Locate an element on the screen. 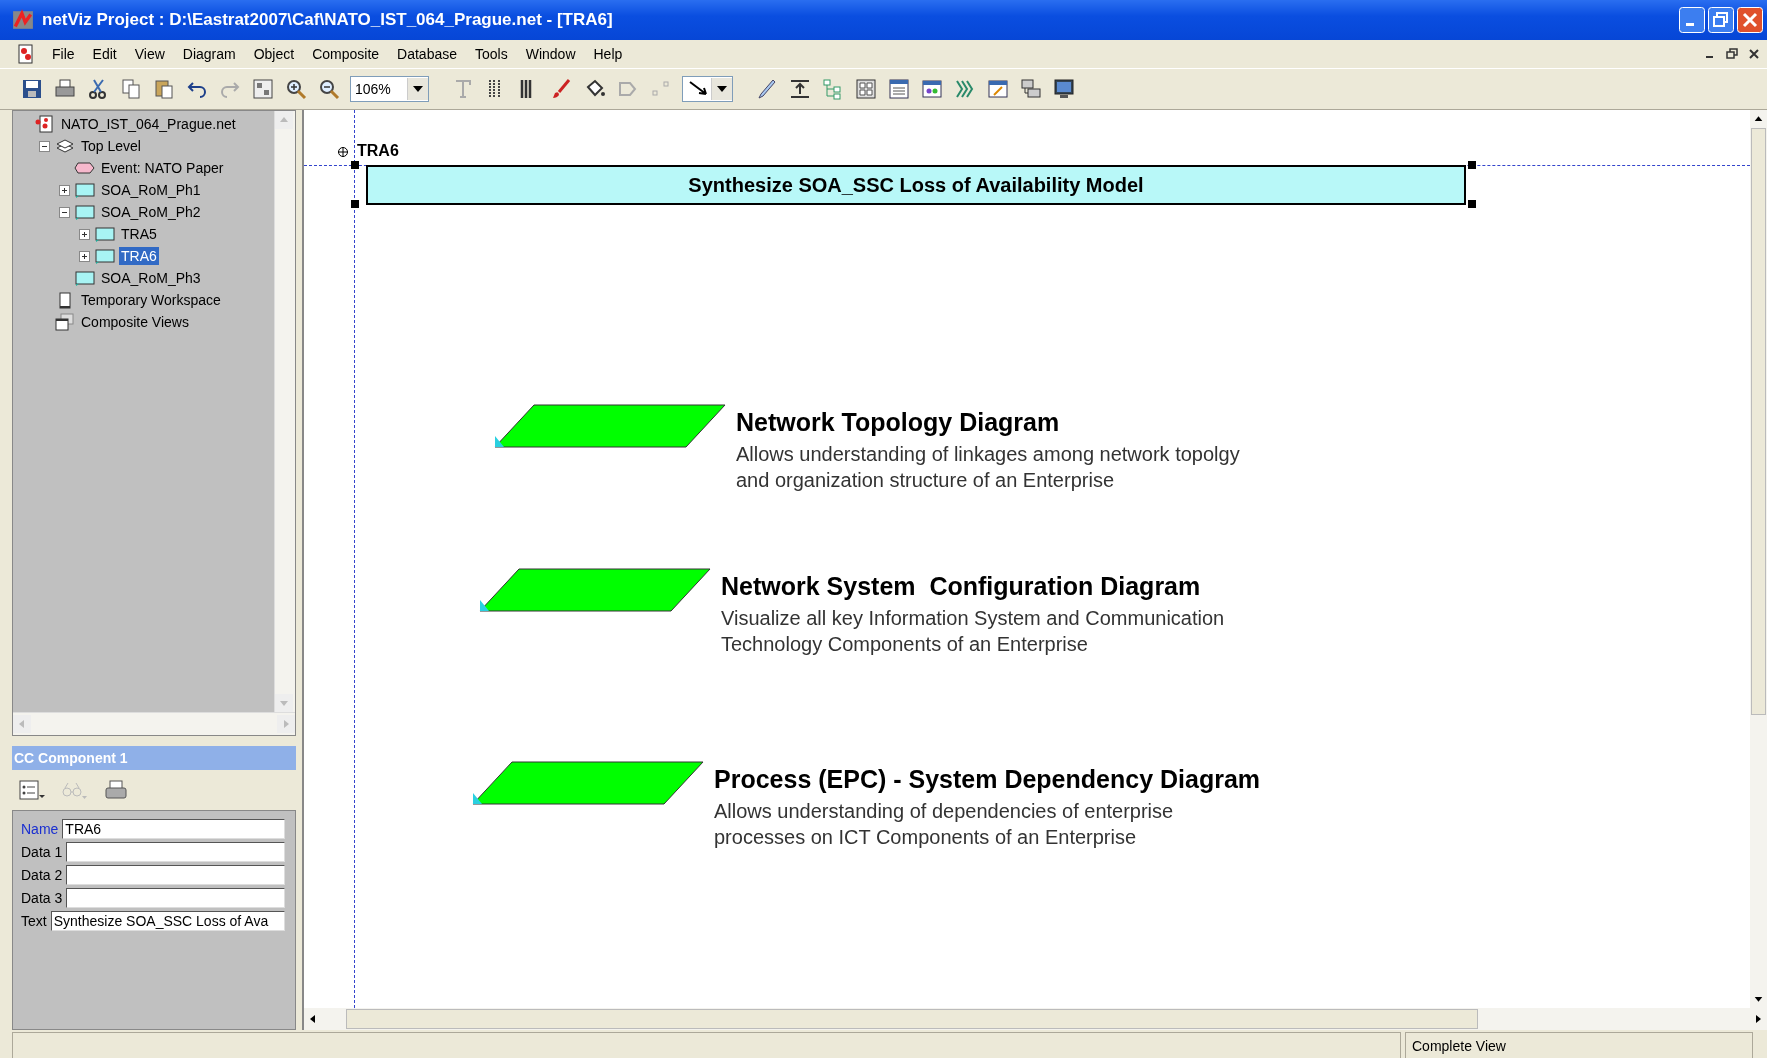 Image resolution: width=1767 pixels, height=1058 pixels. menu-item: Help is located at coordinates (608, 54).